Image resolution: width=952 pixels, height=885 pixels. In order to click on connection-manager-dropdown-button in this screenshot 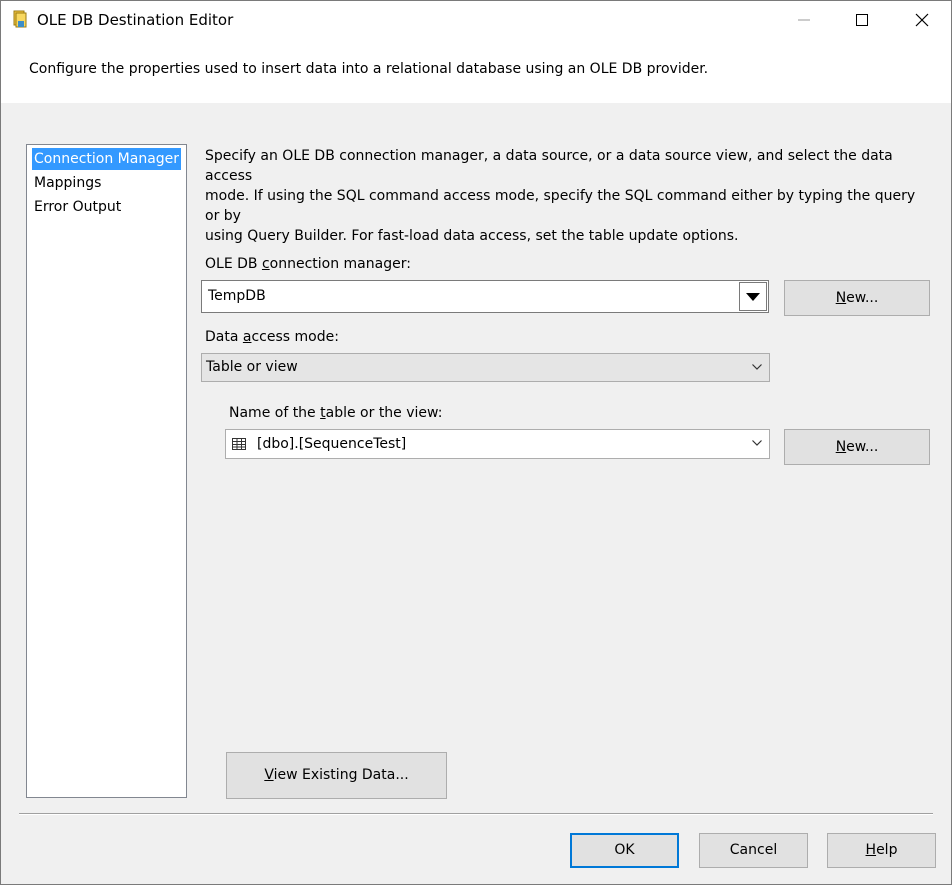, I will do `click(753, 296)`.